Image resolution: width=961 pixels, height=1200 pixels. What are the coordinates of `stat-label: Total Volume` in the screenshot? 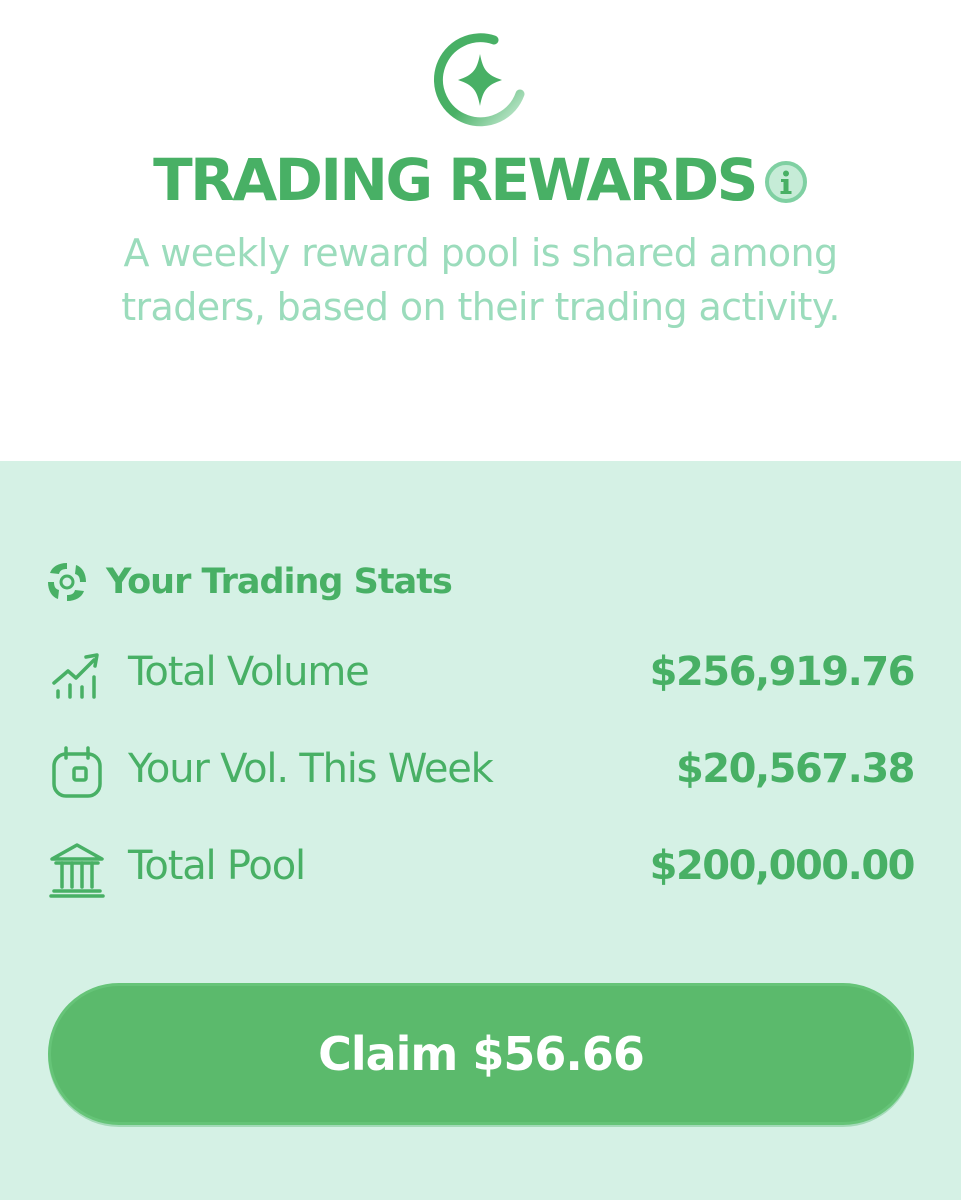 It's located at (249, 672).